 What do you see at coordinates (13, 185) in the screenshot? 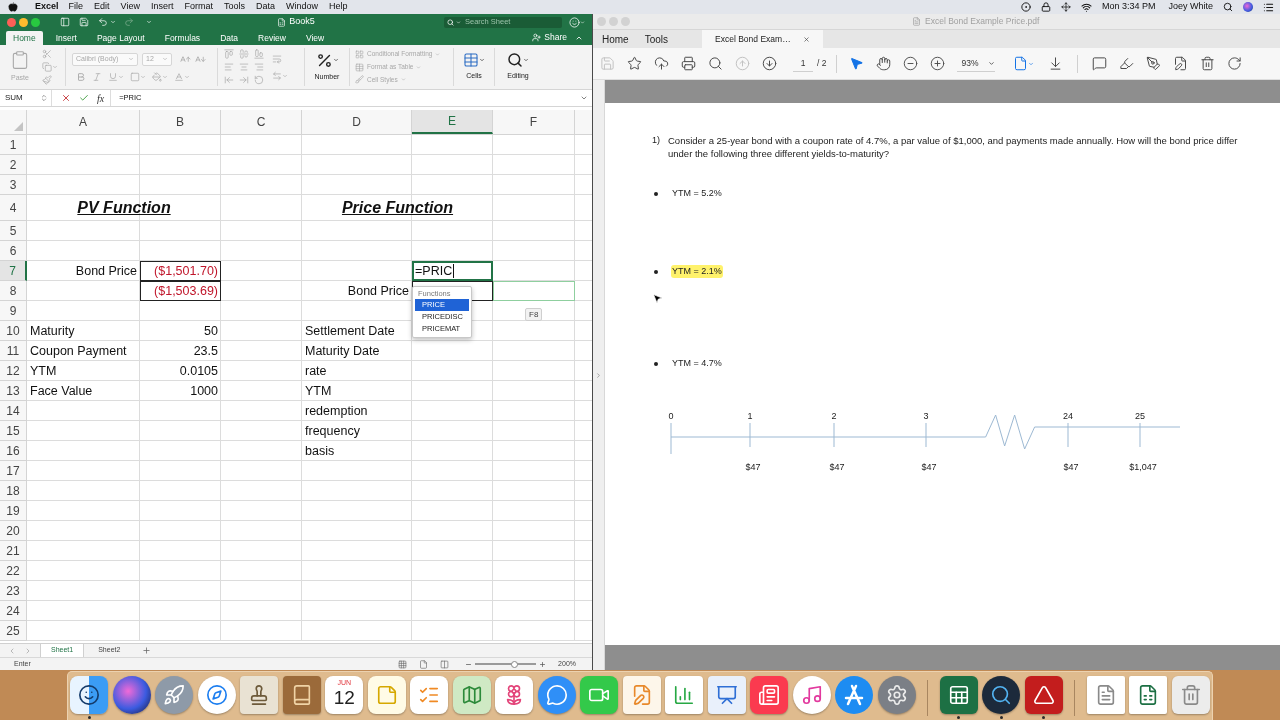
I see `row-header: 3` at bounding box center [13, 185].